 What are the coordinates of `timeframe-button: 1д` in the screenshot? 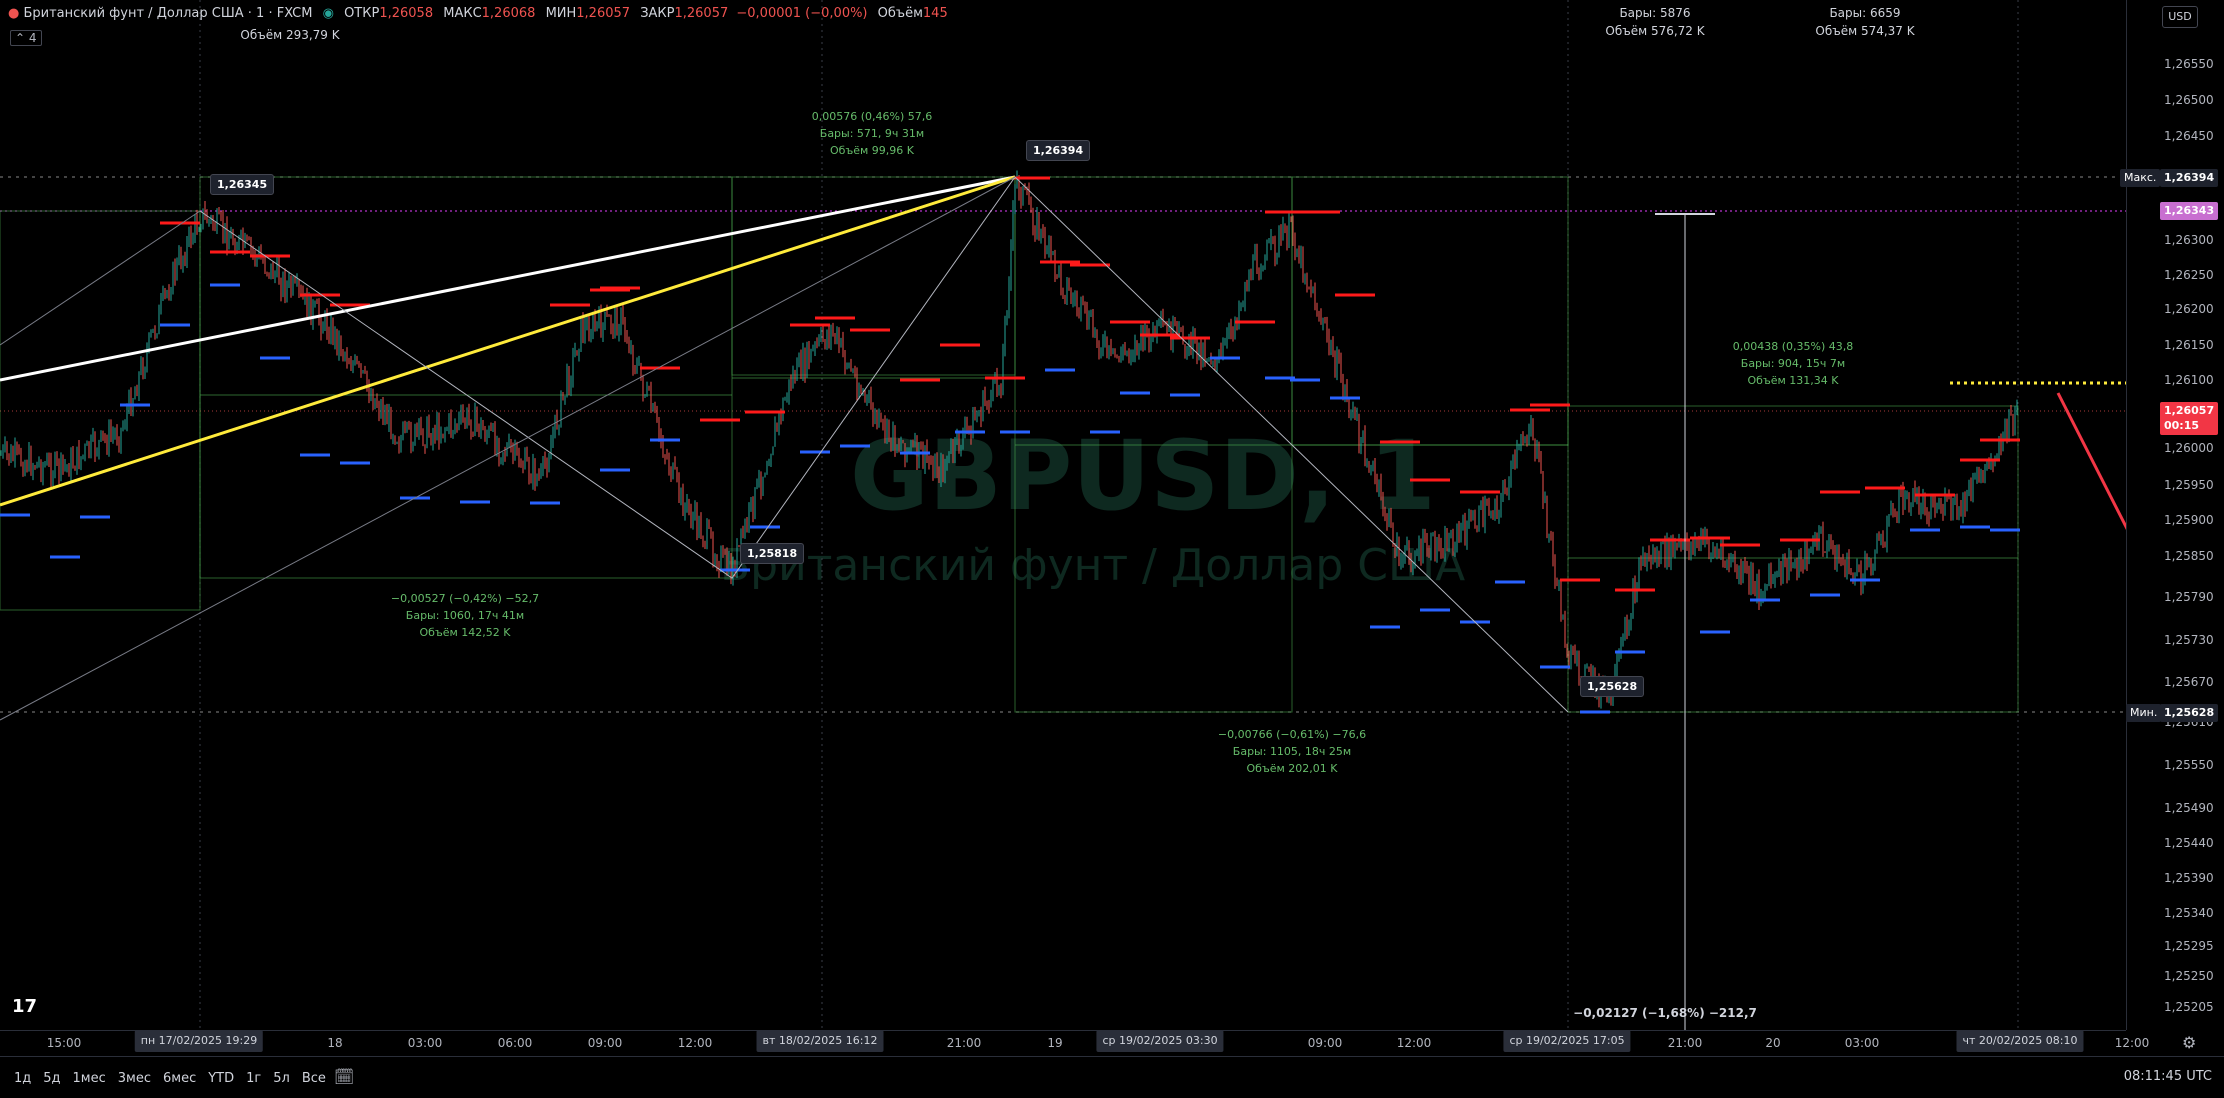 It's located at (22, 1078).